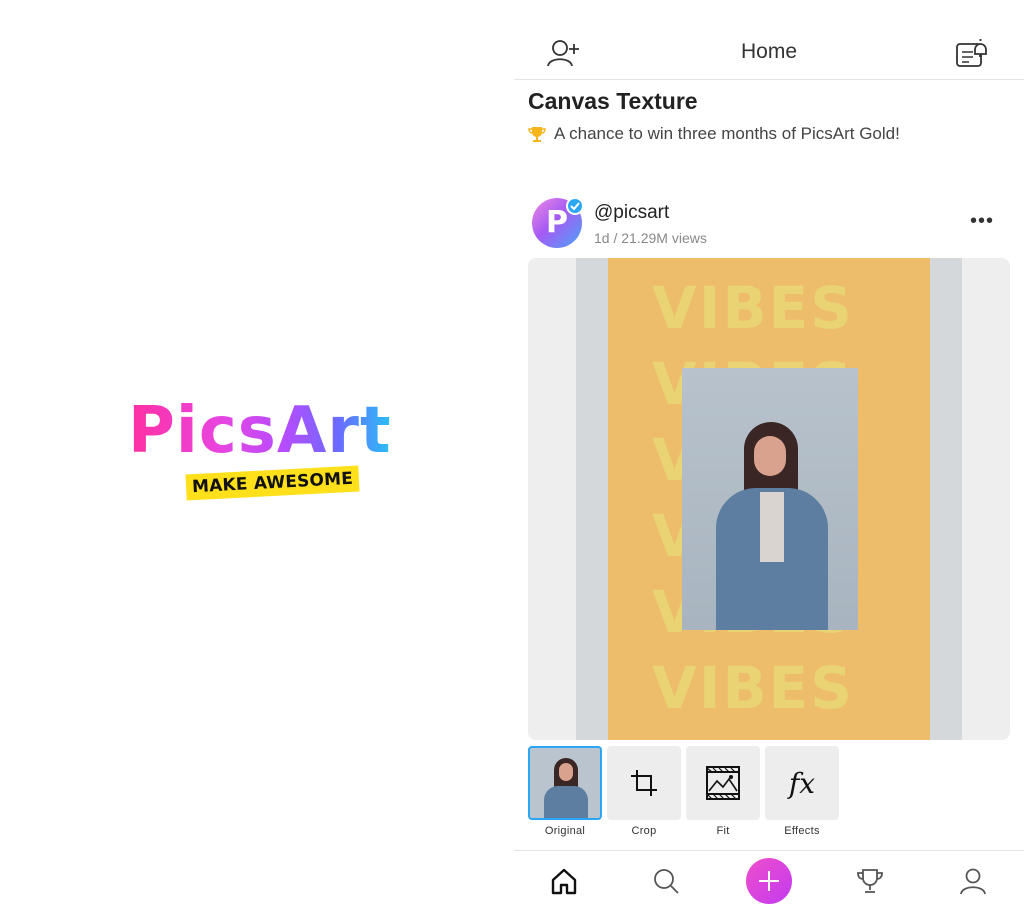 The image size is (1024, 910). Describe the element at coordinates (613, 101) in the screenshot. I see `challenge-title: Canvas Texture` at that location.